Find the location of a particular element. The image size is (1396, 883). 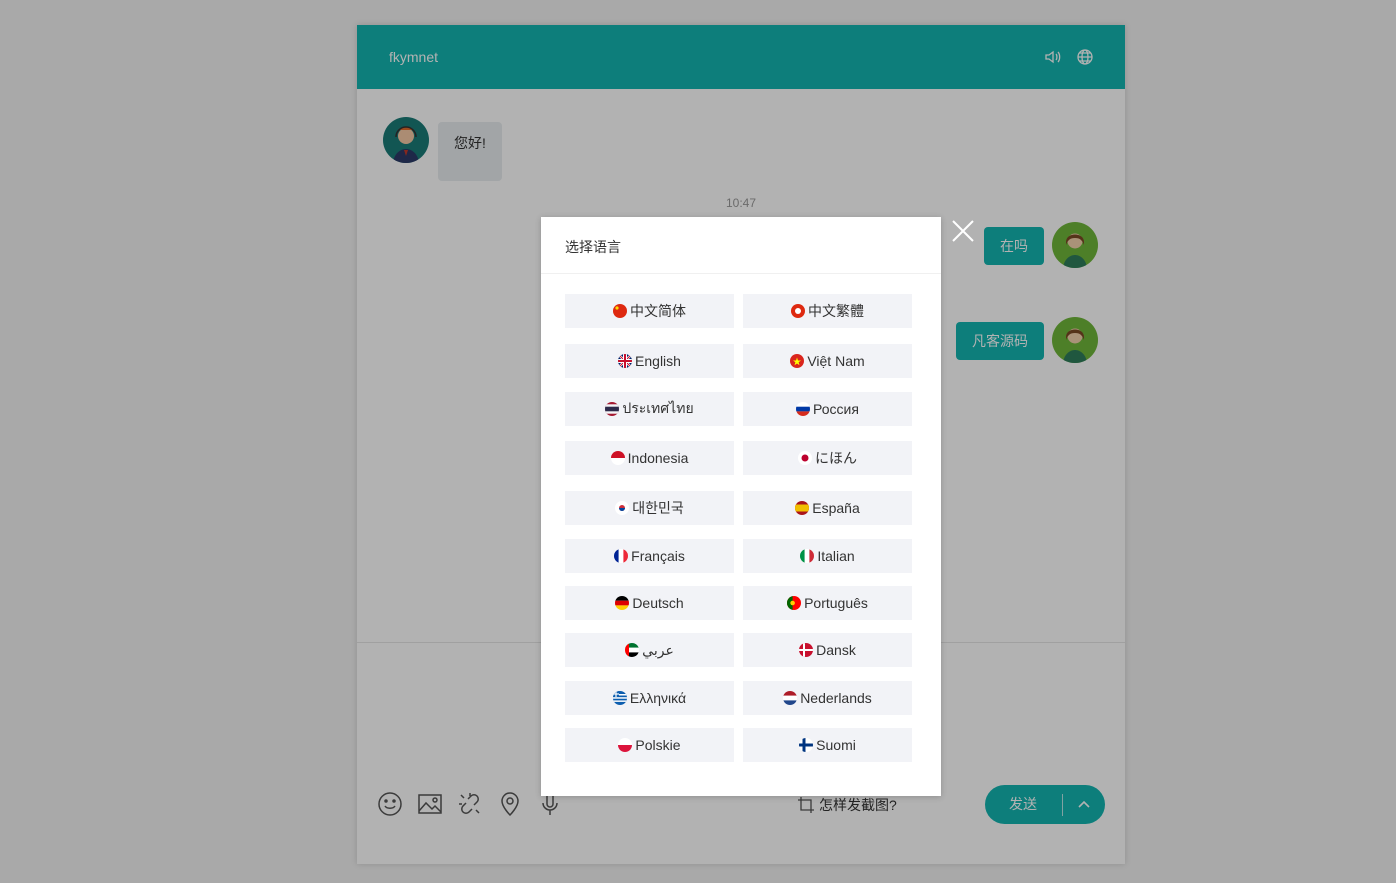

flag-nl-icon is located at coordinates (790, 698).